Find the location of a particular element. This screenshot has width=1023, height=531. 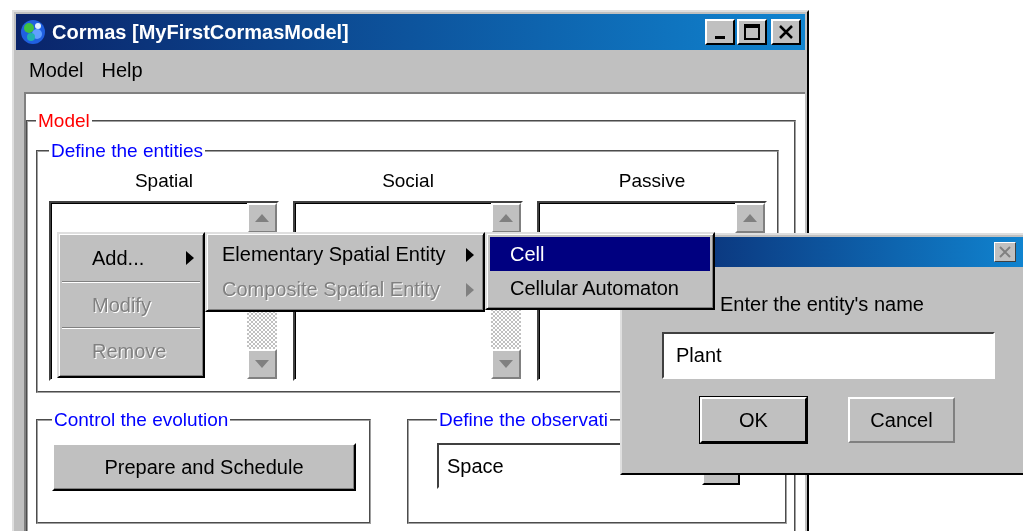

dialog-button: OK is located at coordinates (753, 420).